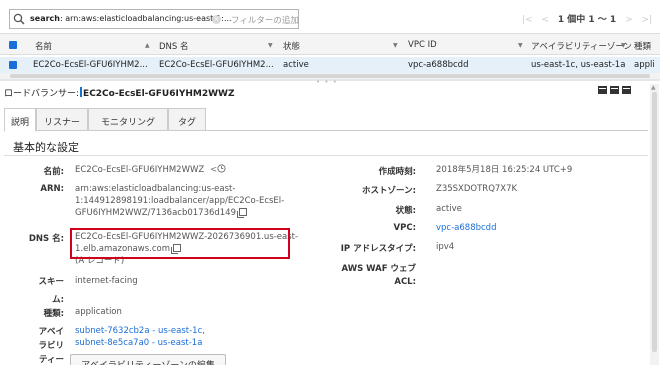  What do you see at coordinates (395, 45) in the screenshot?
I see `state-dropdown-icon: ▼` at bounding box center [395, 45].